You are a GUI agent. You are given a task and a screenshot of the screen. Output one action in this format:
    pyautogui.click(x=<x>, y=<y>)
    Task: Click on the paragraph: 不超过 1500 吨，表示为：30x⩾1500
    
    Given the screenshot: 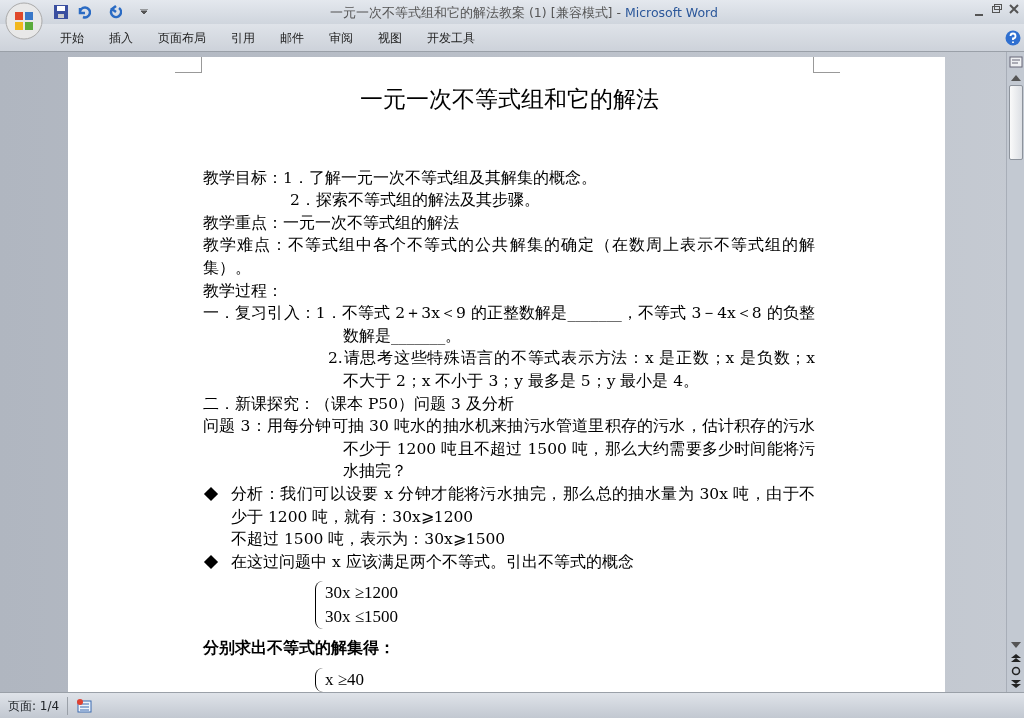 What is the action you would take?
    pyautogui.click(x=368, y=540)
    